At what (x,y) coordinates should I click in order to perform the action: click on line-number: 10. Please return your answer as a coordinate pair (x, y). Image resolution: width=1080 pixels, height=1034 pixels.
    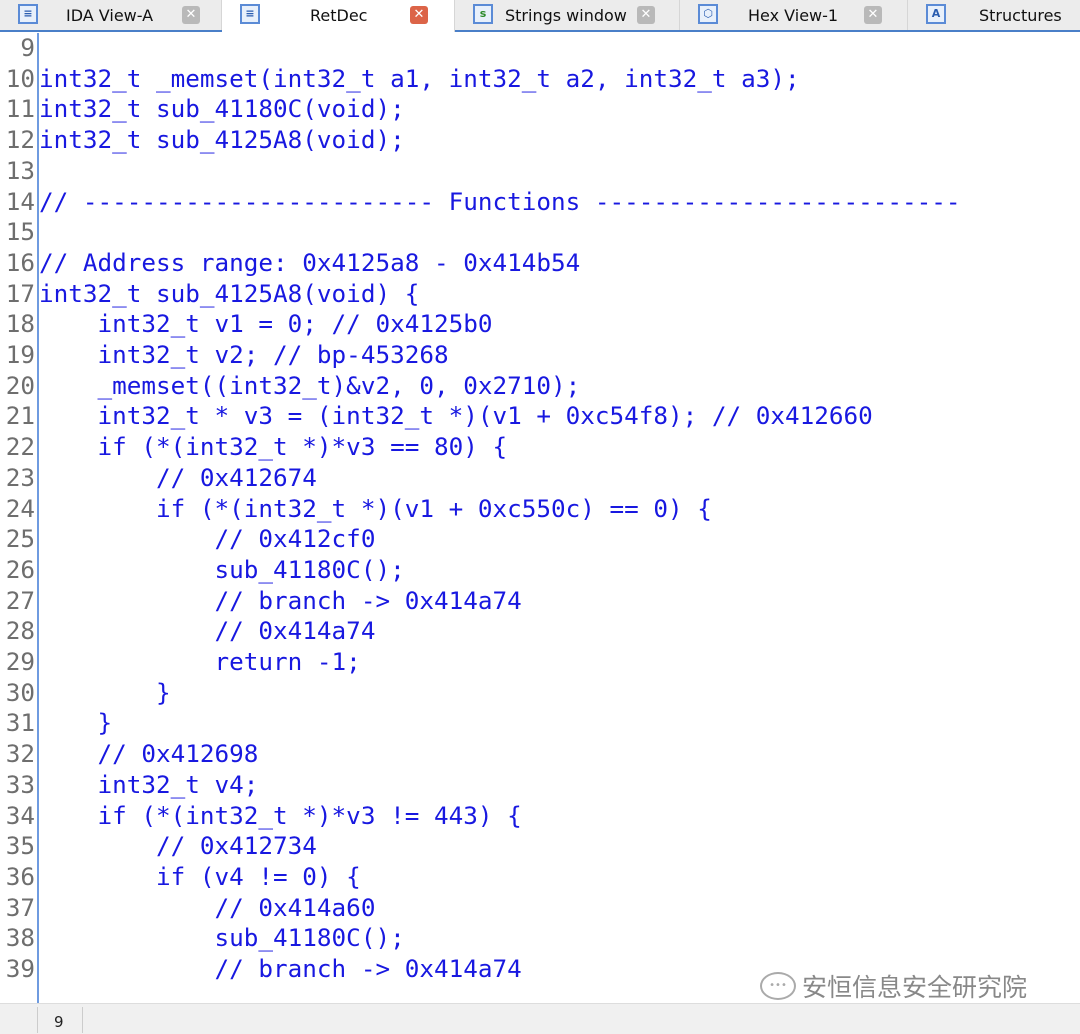
    Looking at the image, I should click on (20, 78).